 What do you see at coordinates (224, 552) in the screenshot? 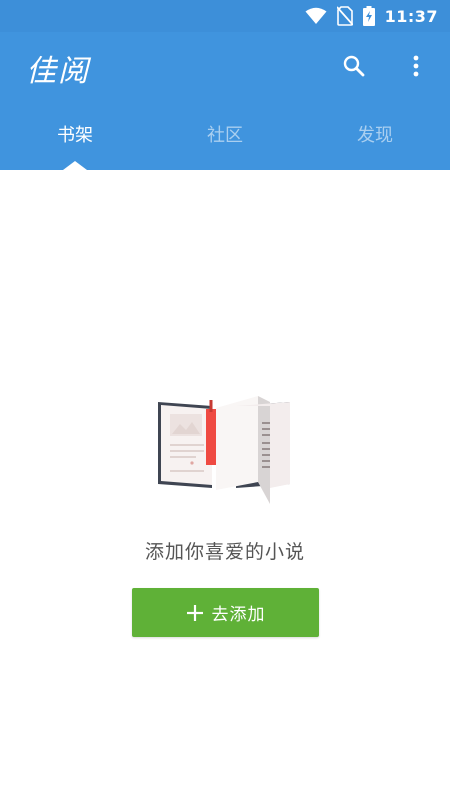
I see `empty-state-message: 添加你喜爱的小说` at bounding box center [224, 552].